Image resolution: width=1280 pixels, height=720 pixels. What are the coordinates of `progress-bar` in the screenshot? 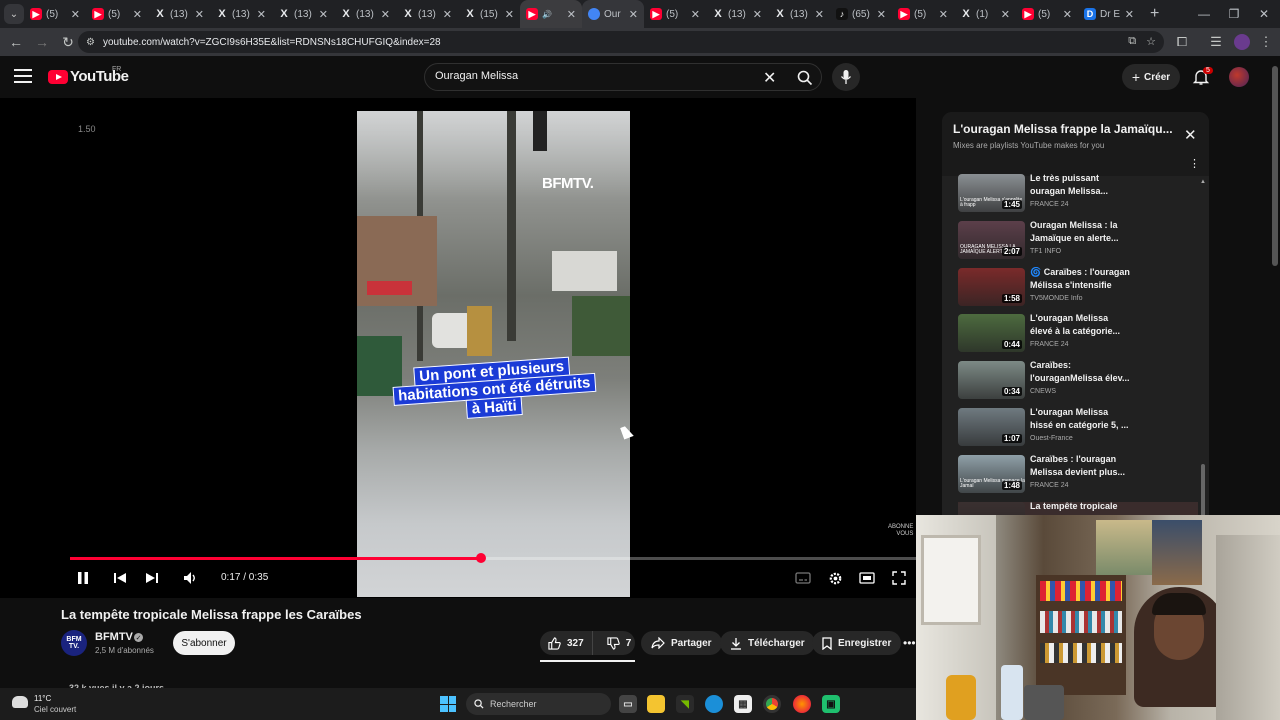 It's located at (493, 558).